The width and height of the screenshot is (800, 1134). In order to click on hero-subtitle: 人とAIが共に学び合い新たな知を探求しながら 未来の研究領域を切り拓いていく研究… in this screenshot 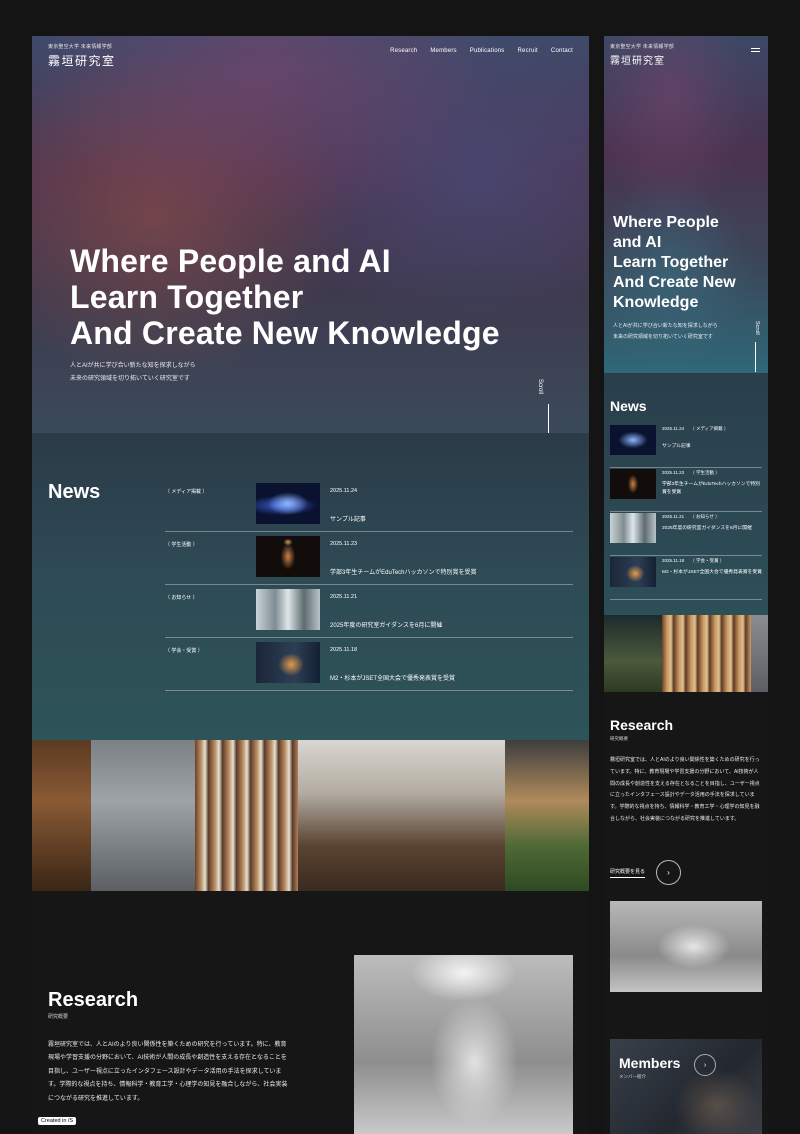, I will do `click(133, 372)`.